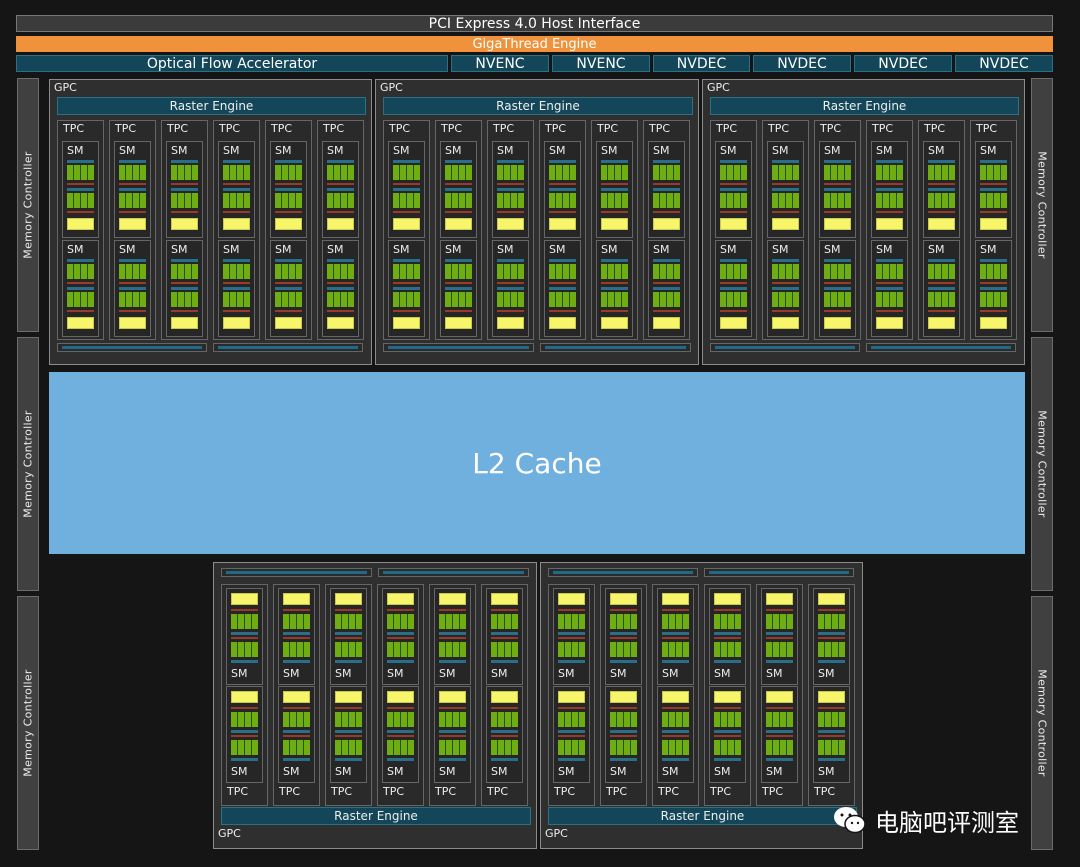  What do you see at coordinates (615, 347) in the screenshot?
I see `polymorph-engine-bar` at bounding box center [615, 347].